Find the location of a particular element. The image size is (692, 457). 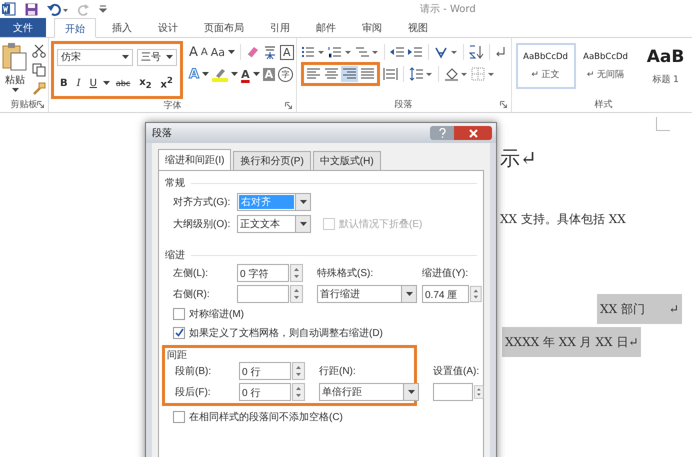

change-case-button: Aa is located at coordinates (218, 52).